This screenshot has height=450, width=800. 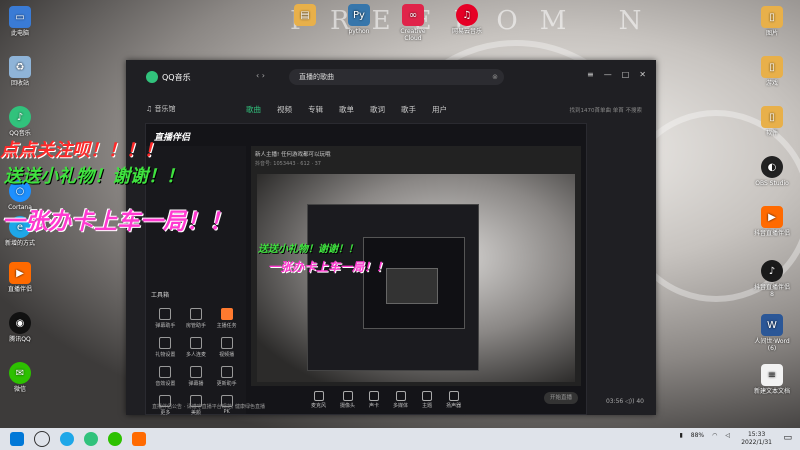 What do you see at coordinates (20, 323) in the screenshot?
I see `qq-icon: ◉` at bounding box center [20, 323].